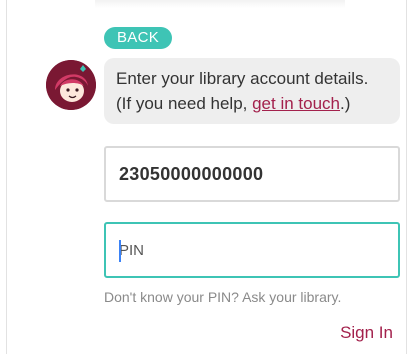 This screenshot has width=413, height=354. What do you see at coordinates (366, 333) in the screenshot?
I see `sign-in-button: Sign In` at bounding box center [366, 333].